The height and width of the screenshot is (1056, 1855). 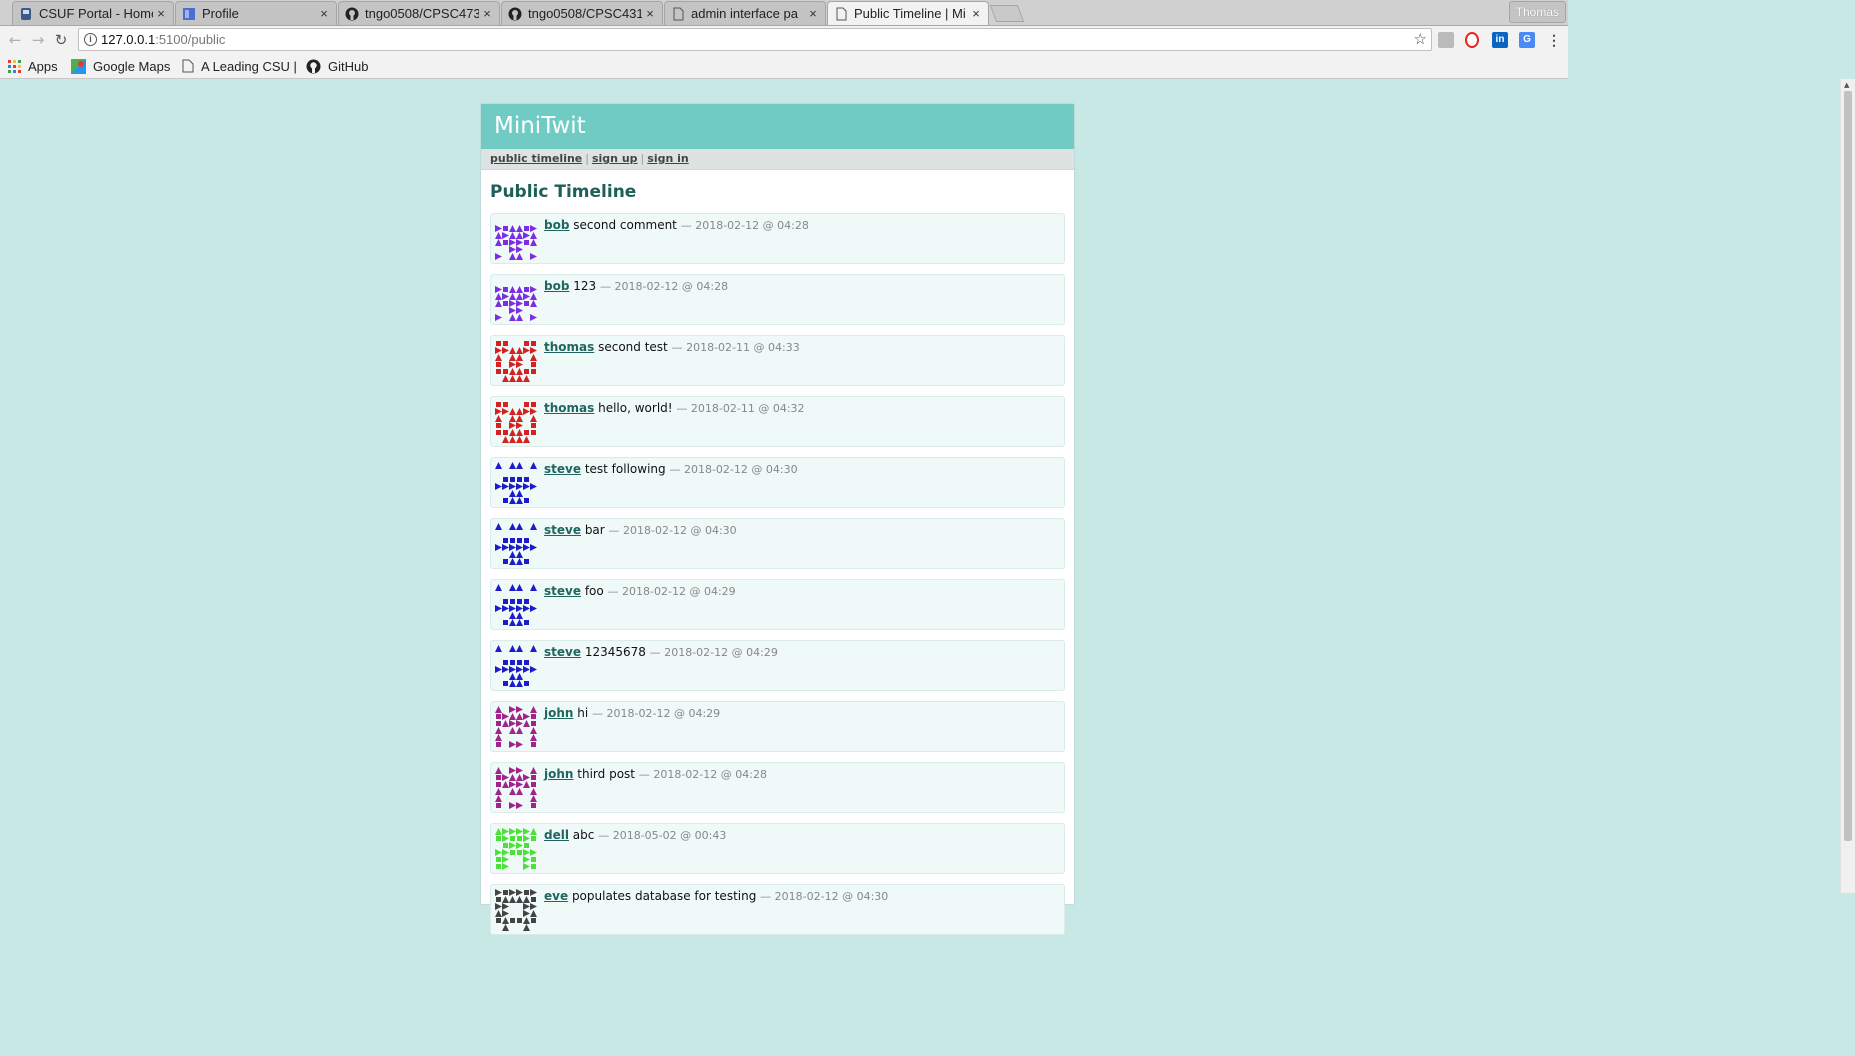 What do you see at coordinates (615, 158) in the screenshot?
I see `nav-sign-up-link: sign up` at bounding box center [615, 158].